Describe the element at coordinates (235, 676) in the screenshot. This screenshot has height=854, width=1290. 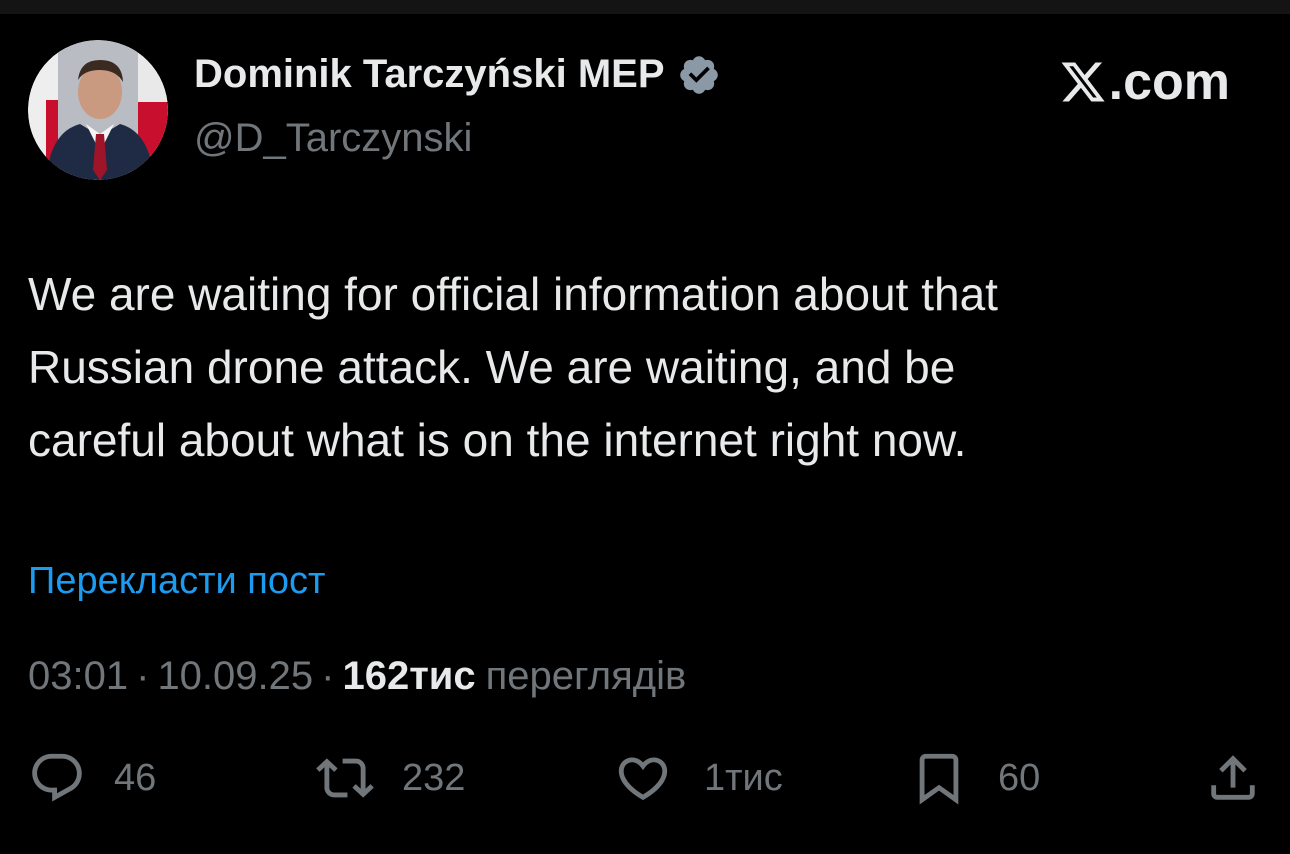
I see `tweet-date: 10.09.25` at that location.